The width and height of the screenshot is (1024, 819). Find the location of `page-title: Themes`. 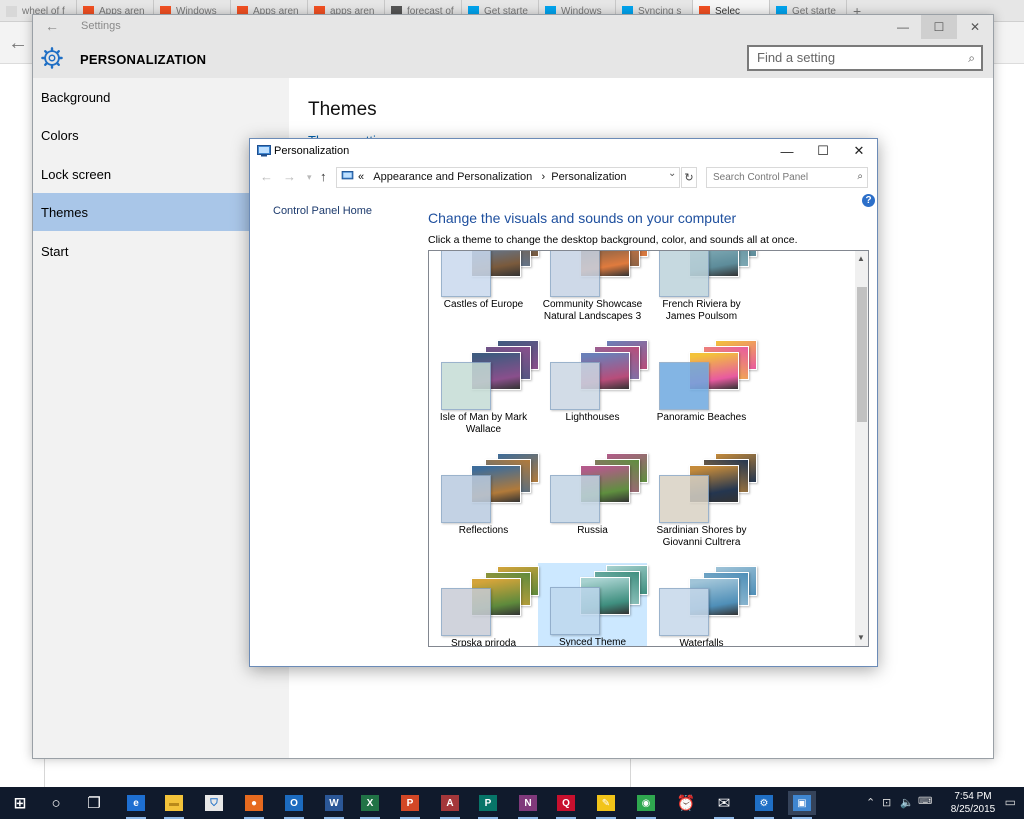

page-title: Themes is located at coordinates (342, 109).